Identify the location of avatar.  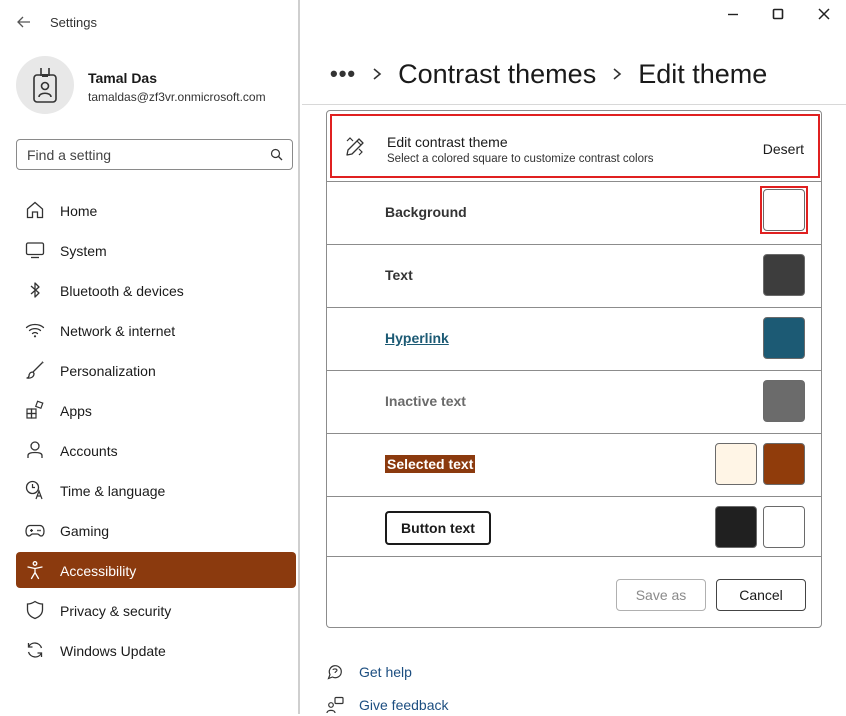
(45, 85).